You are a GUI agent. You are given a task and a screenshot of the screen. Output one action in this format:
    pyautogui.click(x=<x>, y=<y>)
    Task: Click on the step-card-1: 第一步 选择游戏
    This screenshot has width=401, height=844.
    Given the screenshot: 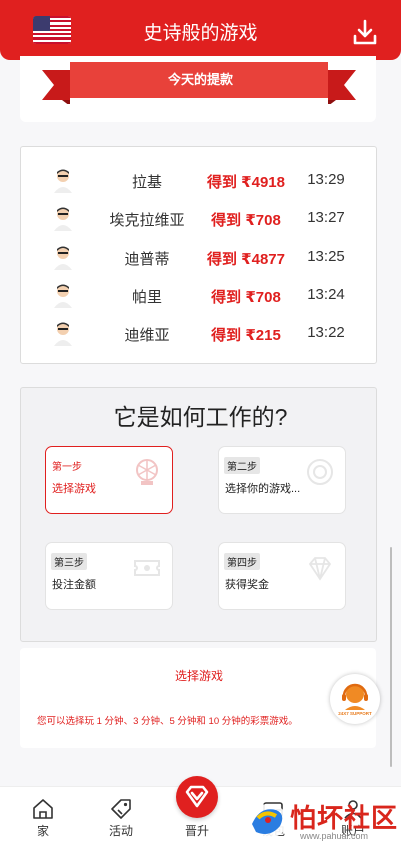 What is the action you would take?
    pyautogui.click(x=109, y=480)
    